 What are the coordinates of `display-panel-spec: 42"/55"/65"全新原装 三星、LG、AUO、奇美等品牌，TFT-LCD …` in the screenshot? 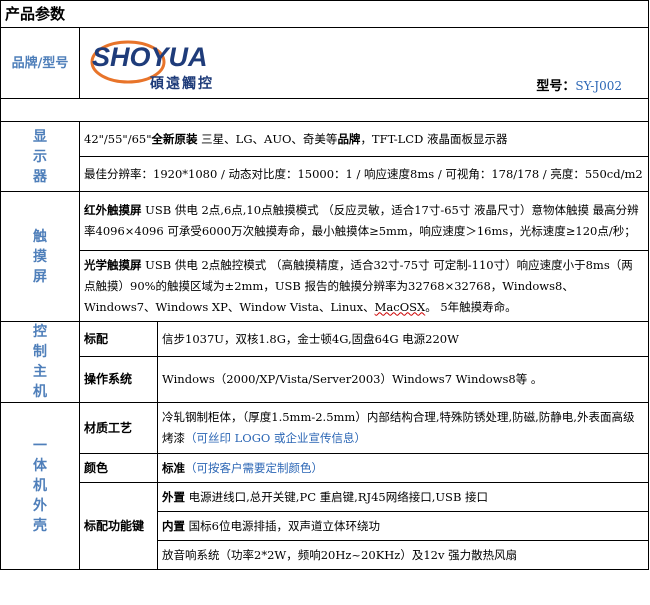 It's located at (364, 139).